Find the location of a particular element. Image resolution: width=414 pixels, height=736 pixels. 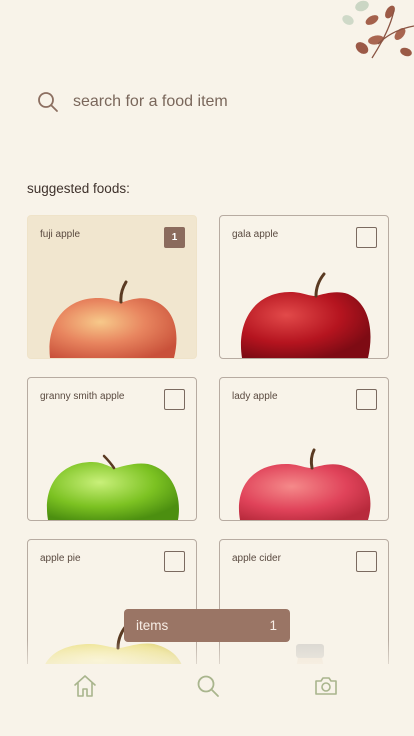

selected-items-bar: items 1 is located at coordinates (207, 625).